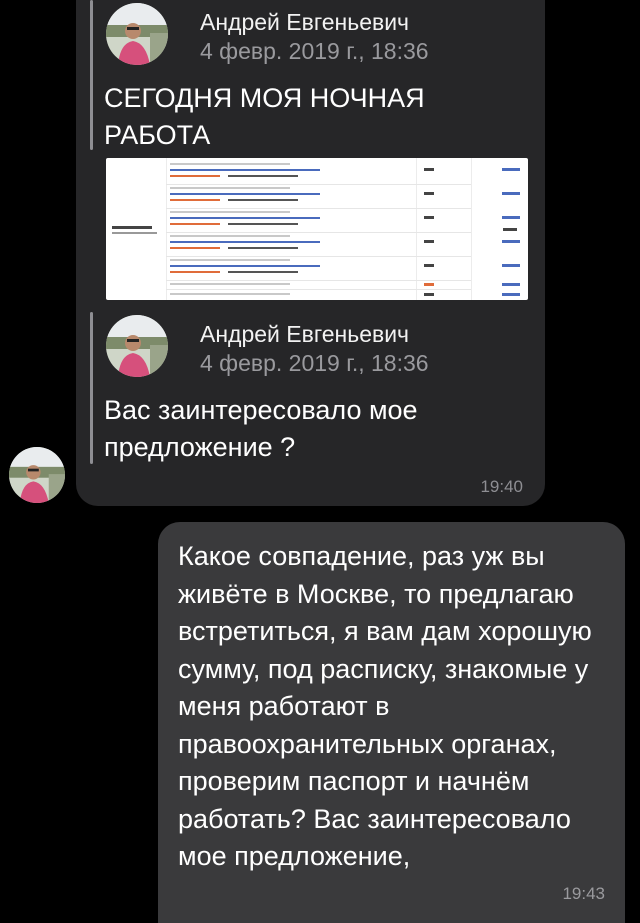 The image size is (640, 923). I want to click on forward-text: Вас заинтересовало мое предложение ?, so click(261, 428).